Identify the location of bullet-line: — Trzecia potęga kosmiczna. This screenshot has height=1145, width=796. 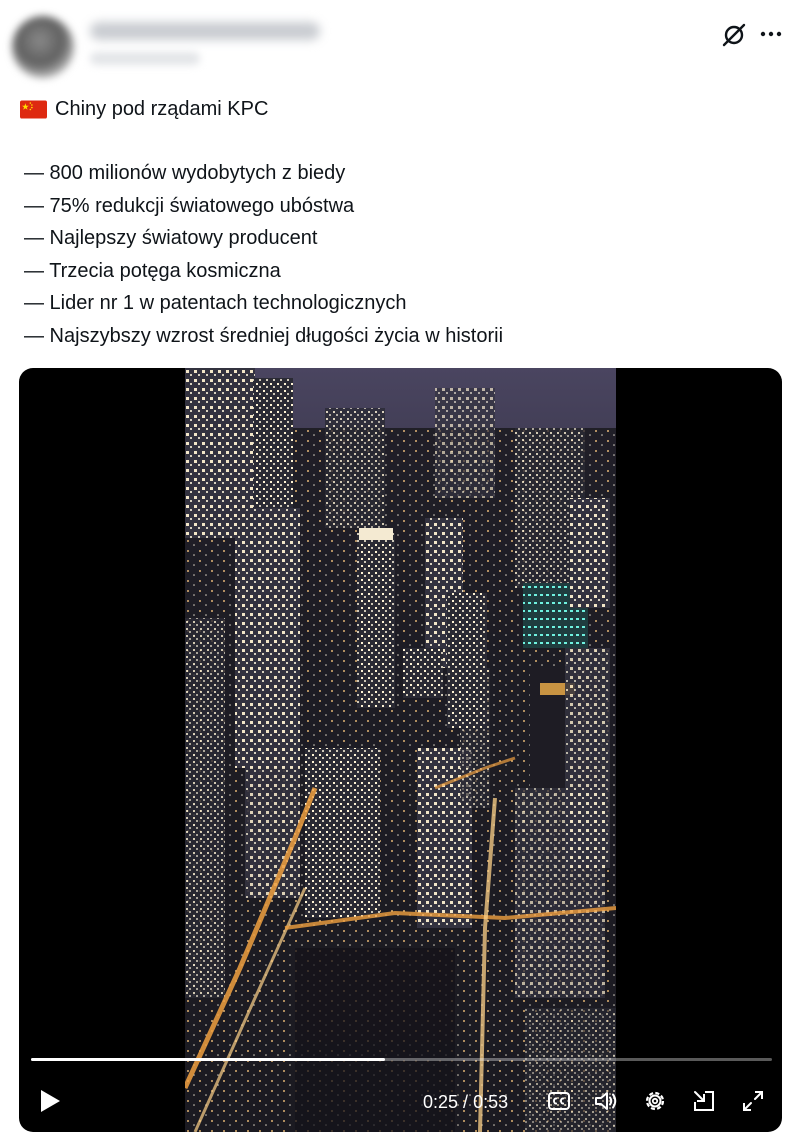
(152, 270).